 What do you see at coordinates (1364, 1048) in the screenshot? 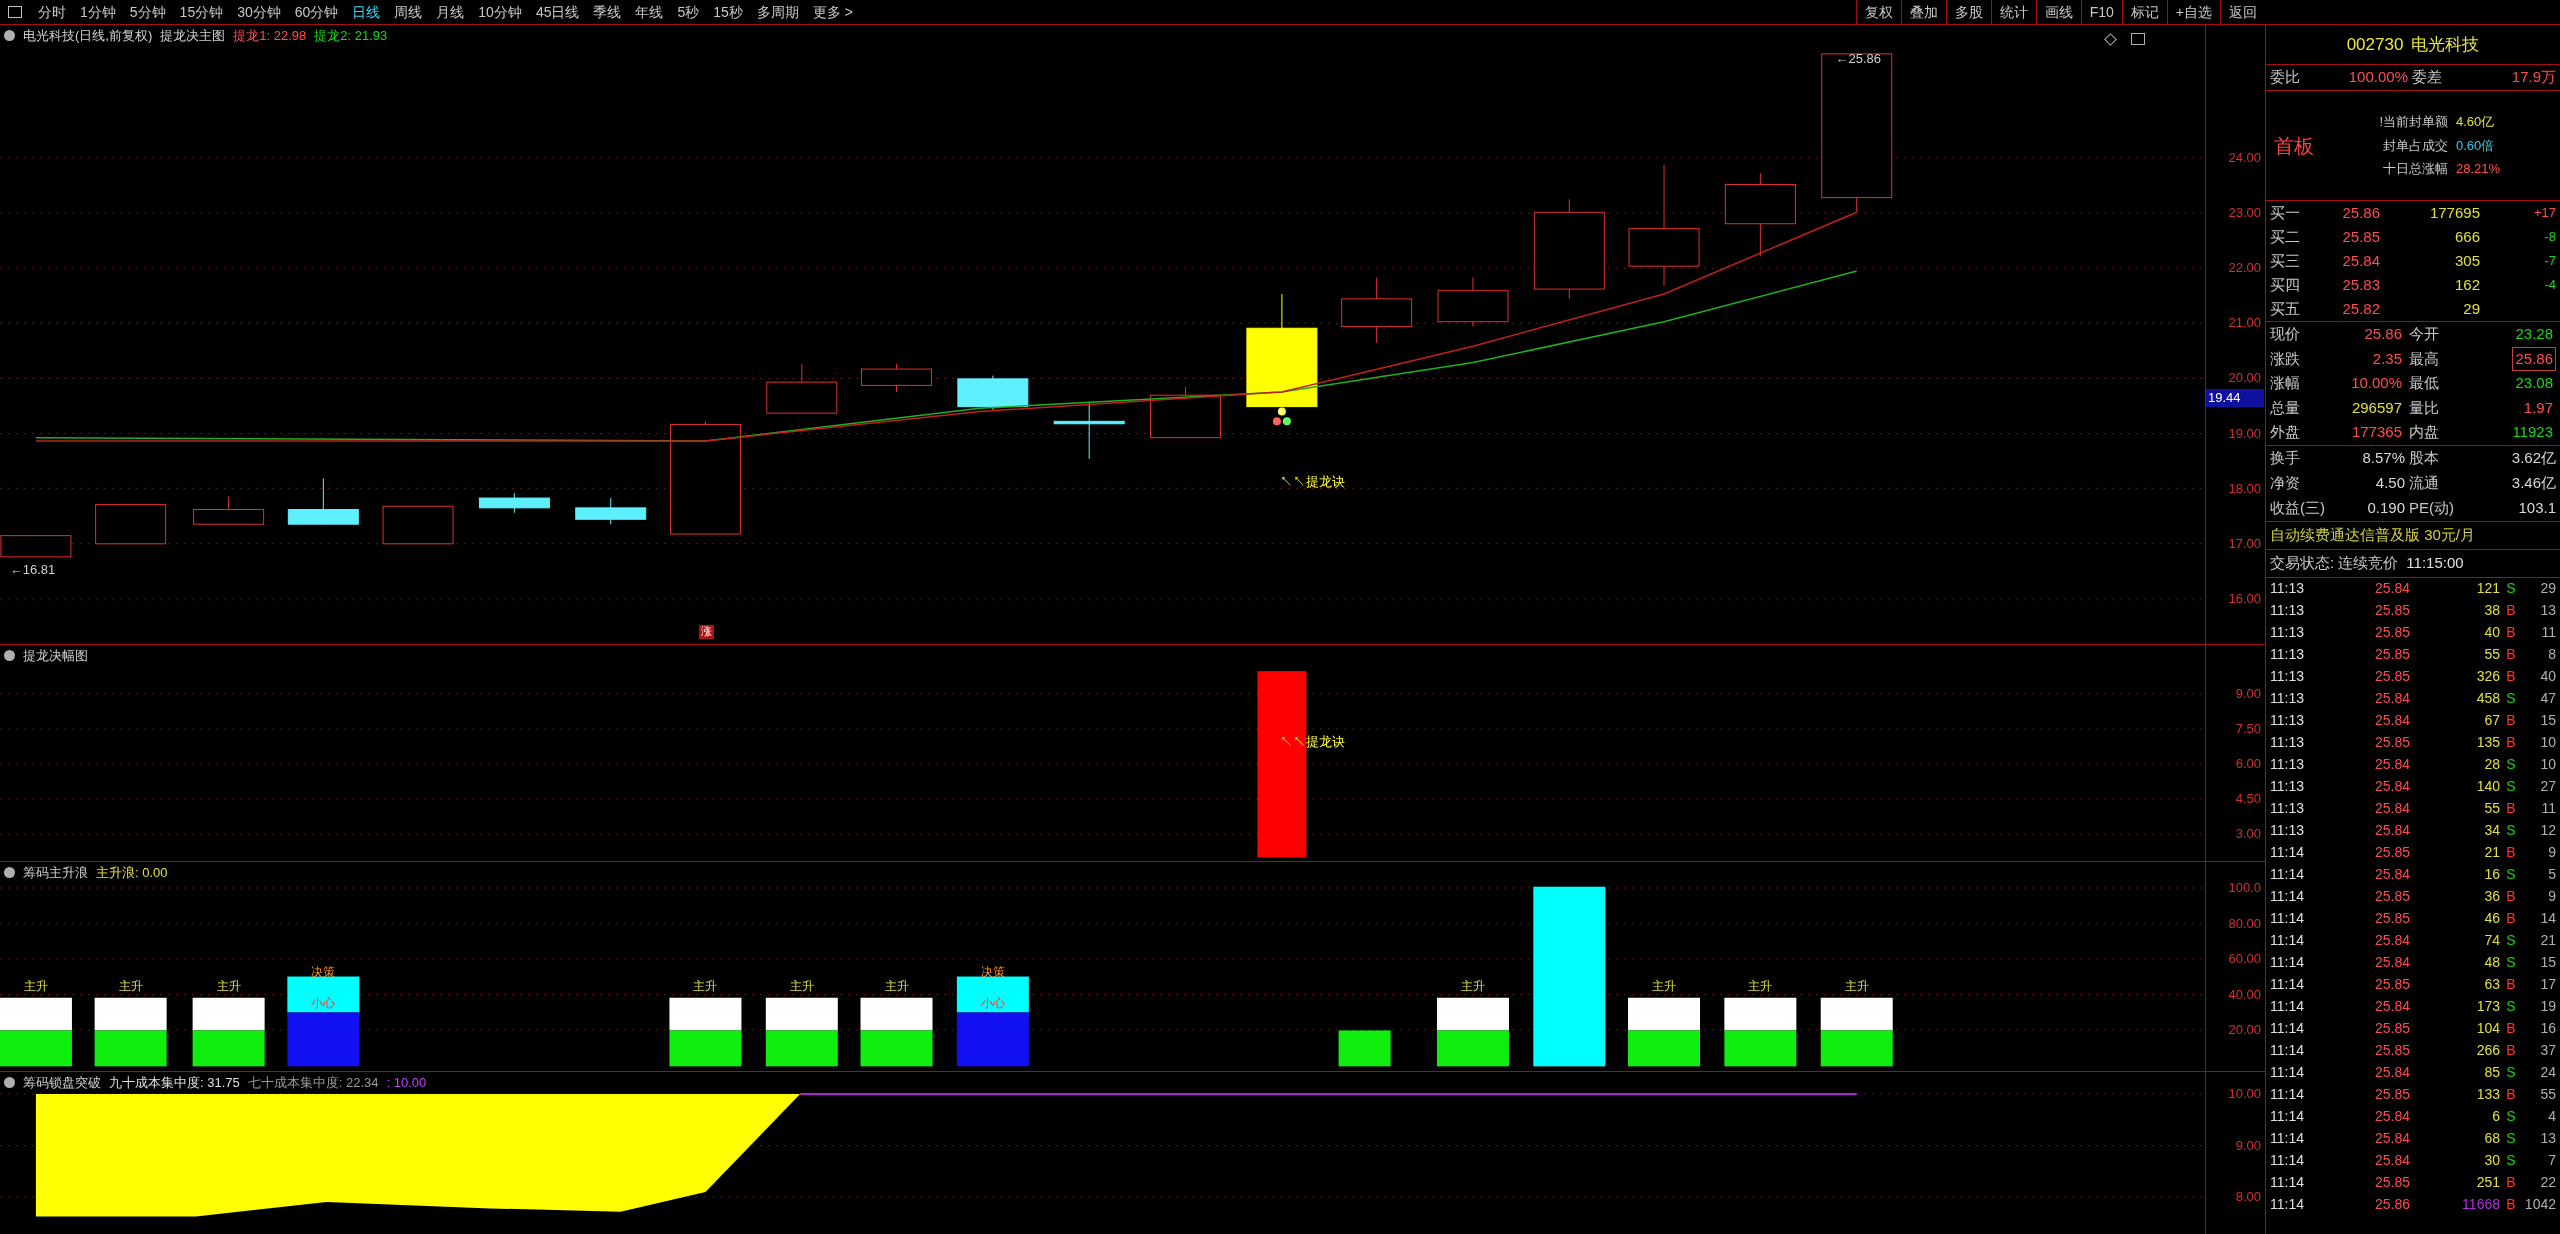
I see `wave-bar` at bounding box center [1364, 1048].